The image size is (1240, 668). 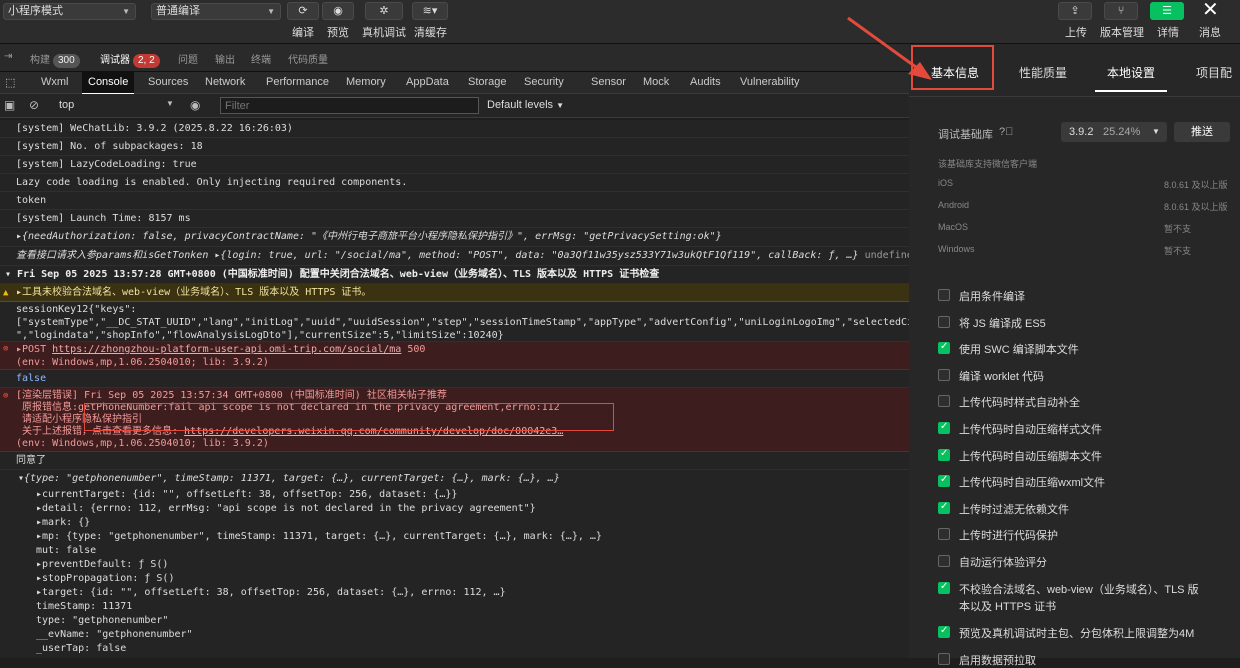 What do you see at coordinates (454, 649) in the screenshot?
I see `property-row: _userTap: false` at bounding box center [454, 649].